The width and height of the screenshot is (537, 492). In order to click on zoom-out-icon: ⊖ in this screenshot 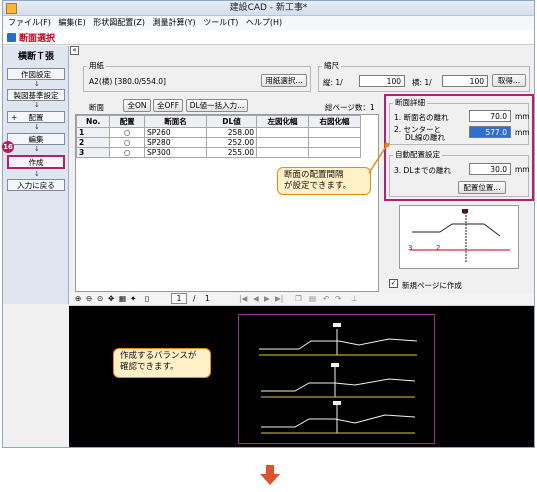, I will do `click(89, 298)`.